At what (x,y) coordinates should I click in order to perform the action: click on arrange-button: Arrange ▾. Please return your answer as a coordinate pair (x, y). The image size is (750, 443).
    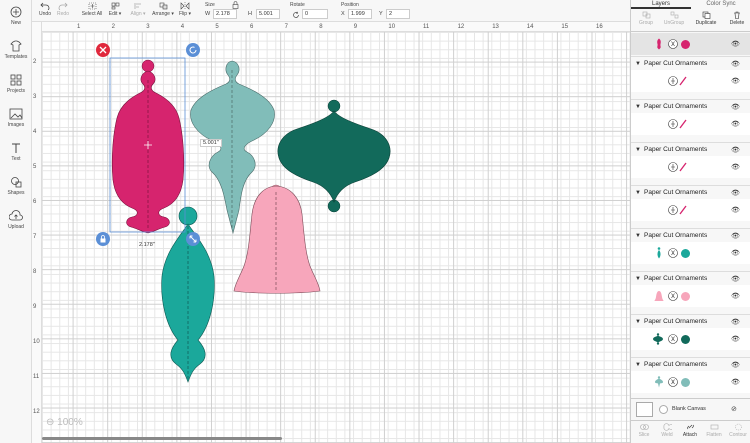
    Looking at the image, I should click on (163, 9).